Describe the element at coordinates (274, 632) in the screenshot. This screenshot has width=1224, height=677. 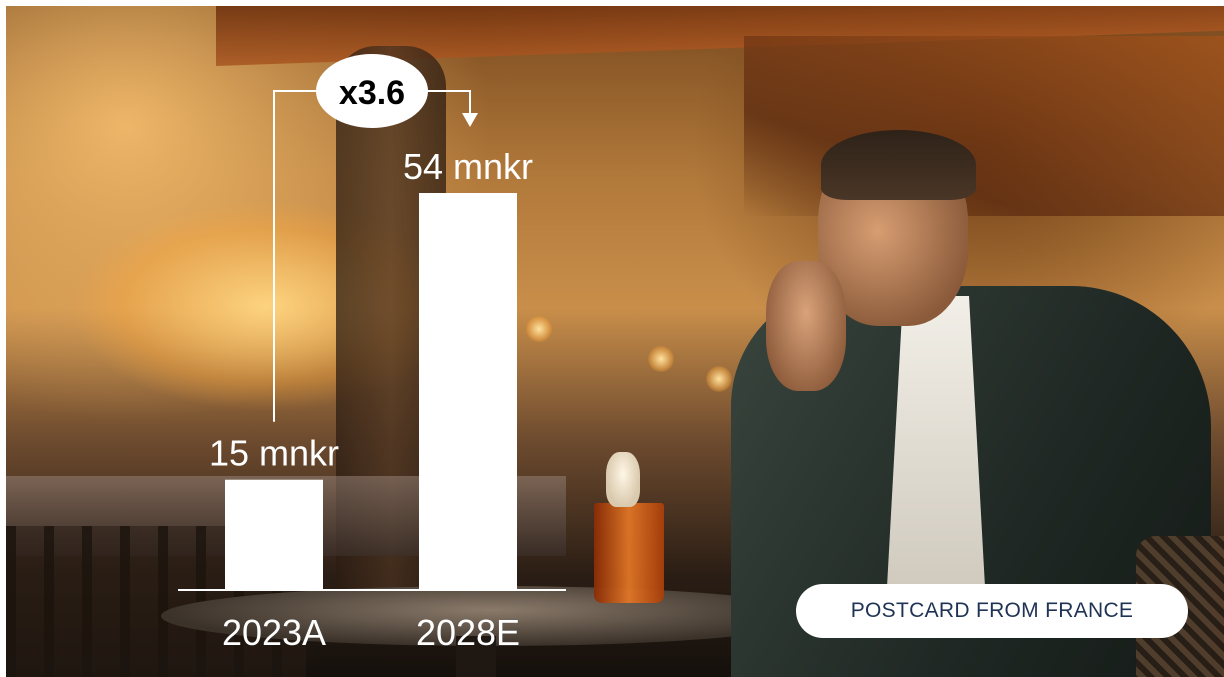
I see `category-label-2023A: 2023A` at that location.